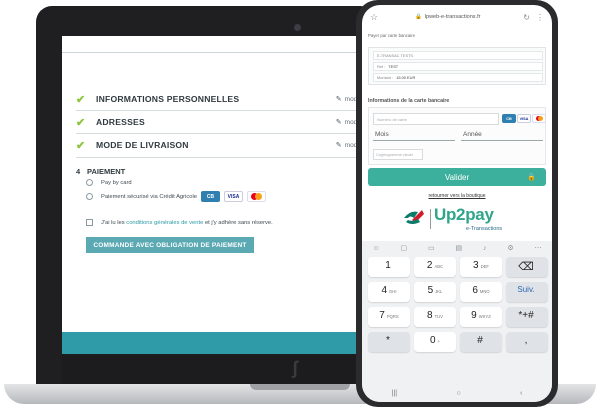 The image size is (600, 413). I want to click on terms-suffix: et j'y adhère sans réserve., so click(238, 222).